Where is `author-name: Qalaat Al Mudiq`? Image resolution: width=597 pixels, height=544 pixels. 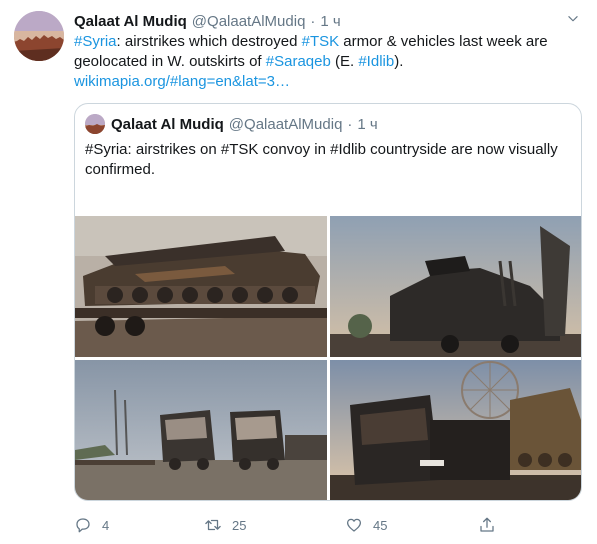 author-name: Qalaat Al Mudiq is located at coordinates (130, 21).